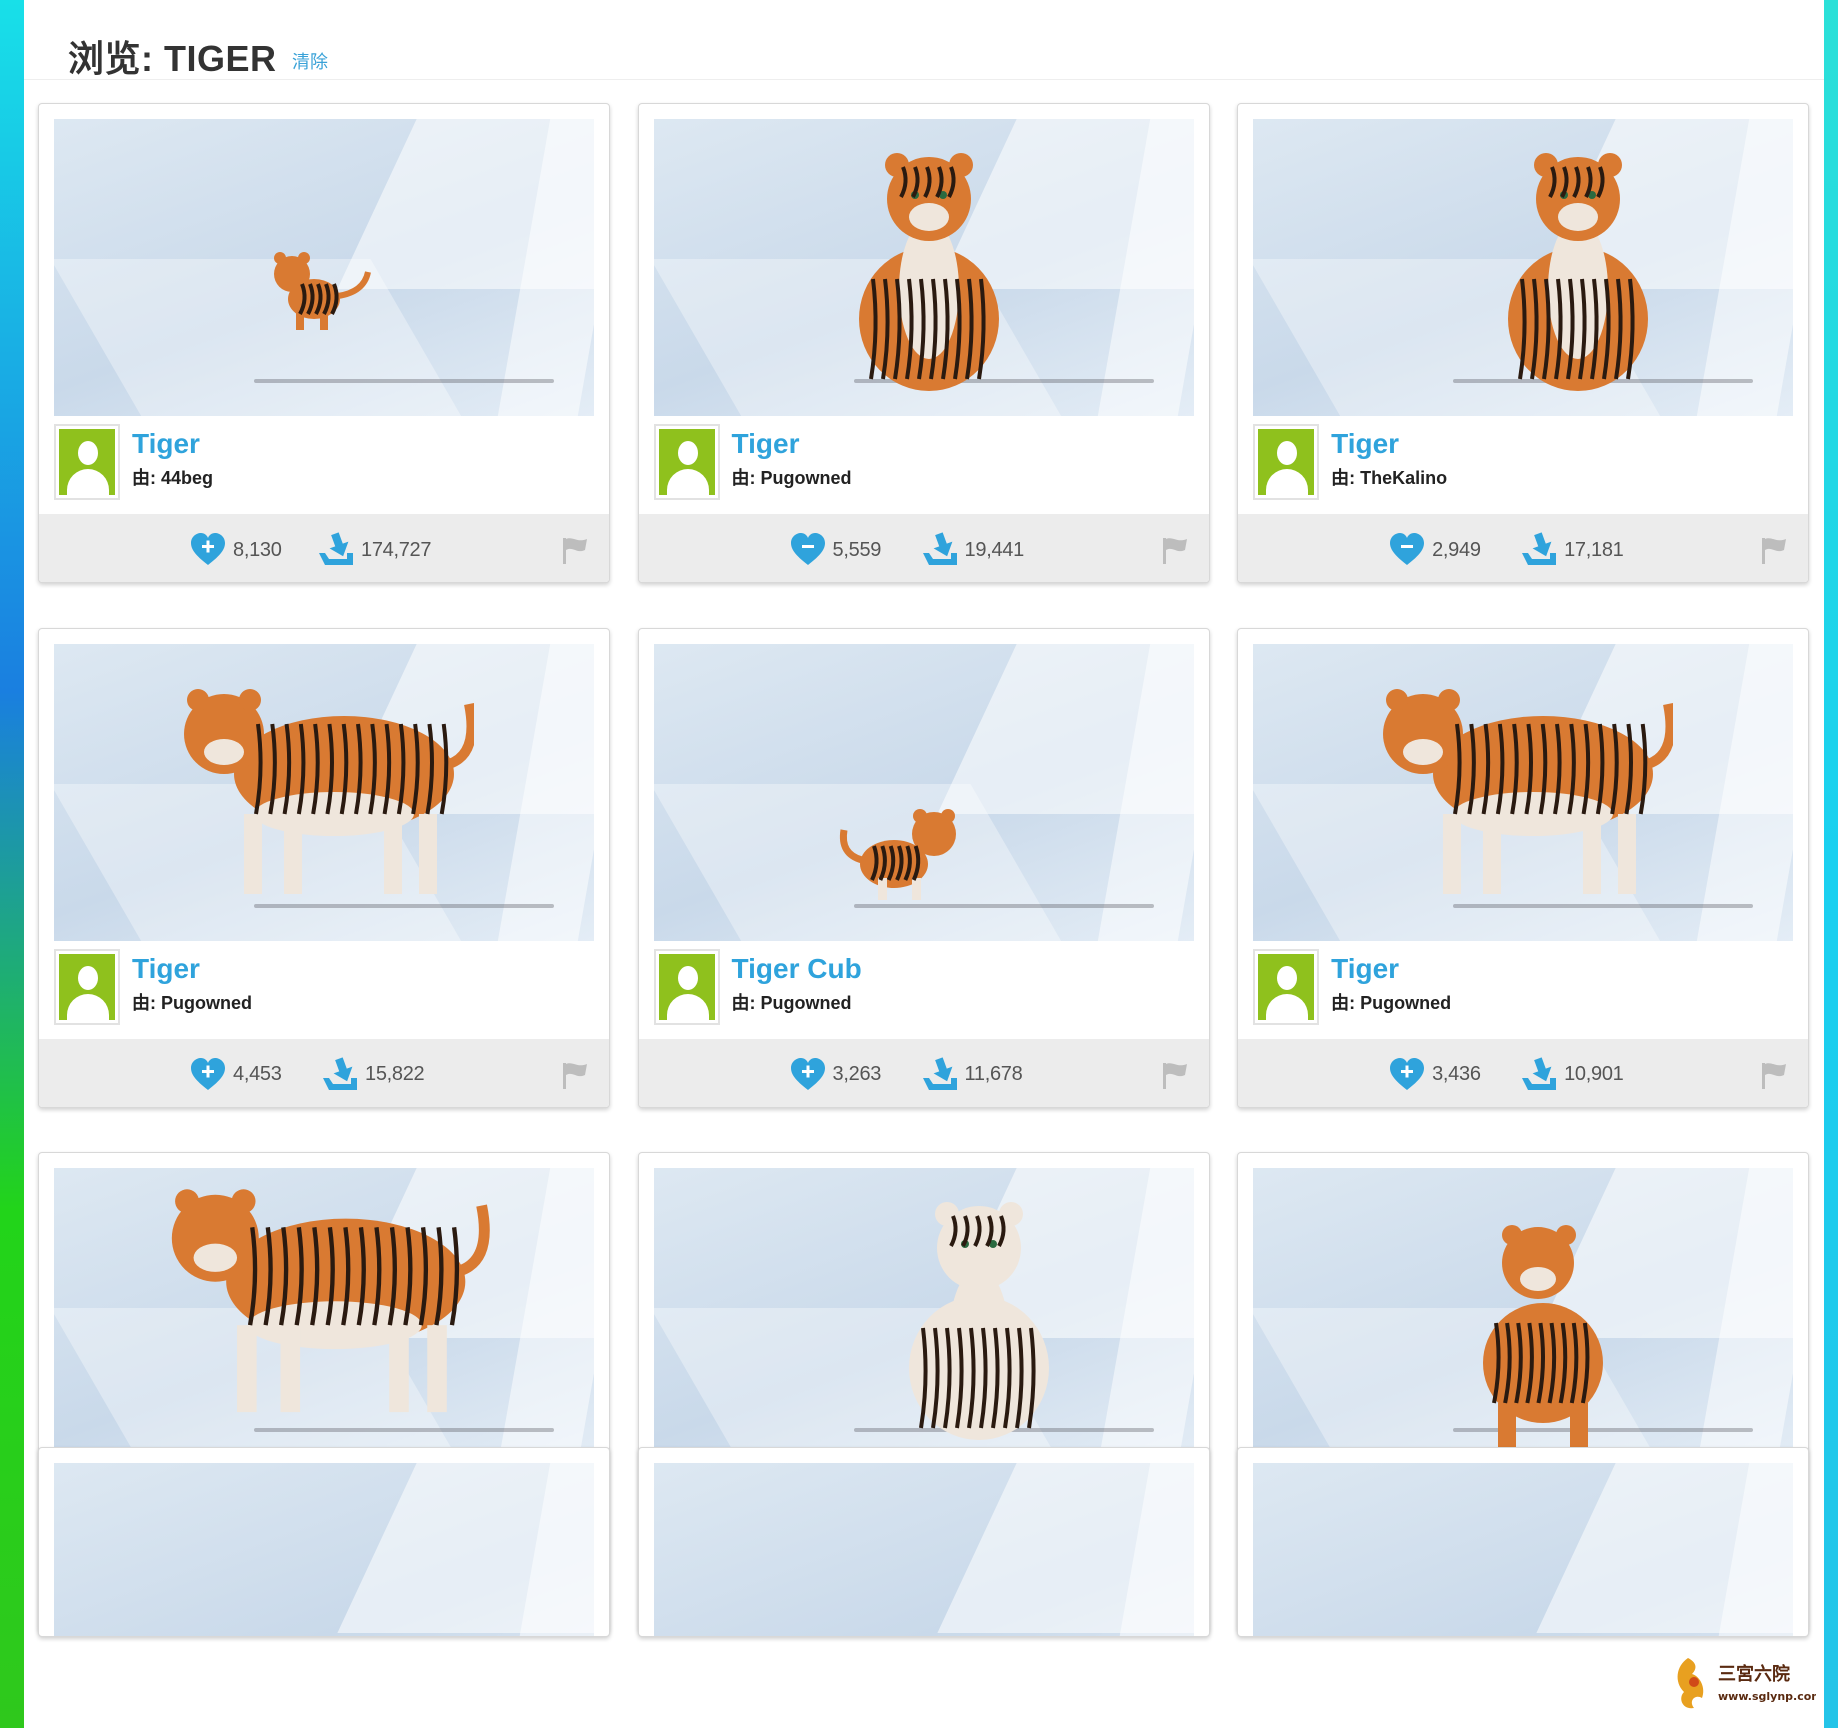 The width and height of the screenshot is (1838, 1728). What do you see at coordinates (257, 549) in the screenshot?
I see `like-count: 8,130` at bounding box center [257, 549].